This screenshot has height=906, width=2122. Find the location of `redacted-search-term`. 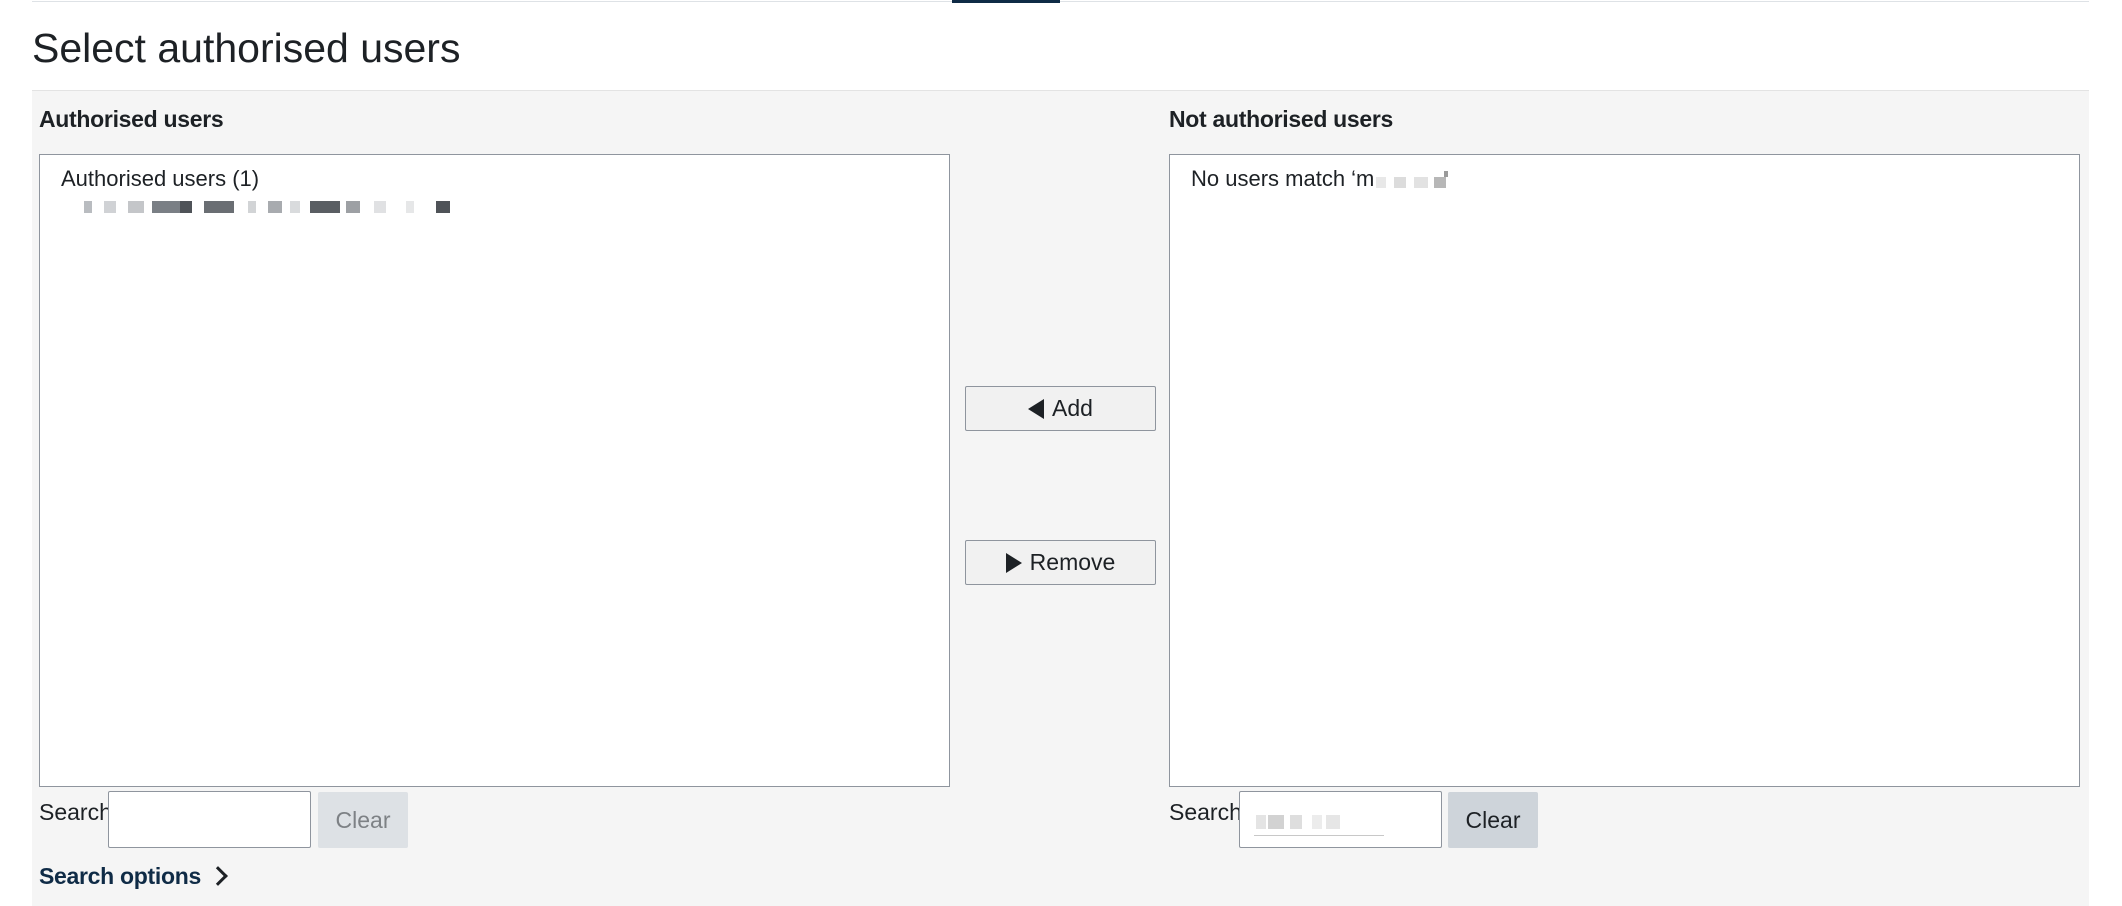

redacted-search-term is located at coordinates (1429, 180).